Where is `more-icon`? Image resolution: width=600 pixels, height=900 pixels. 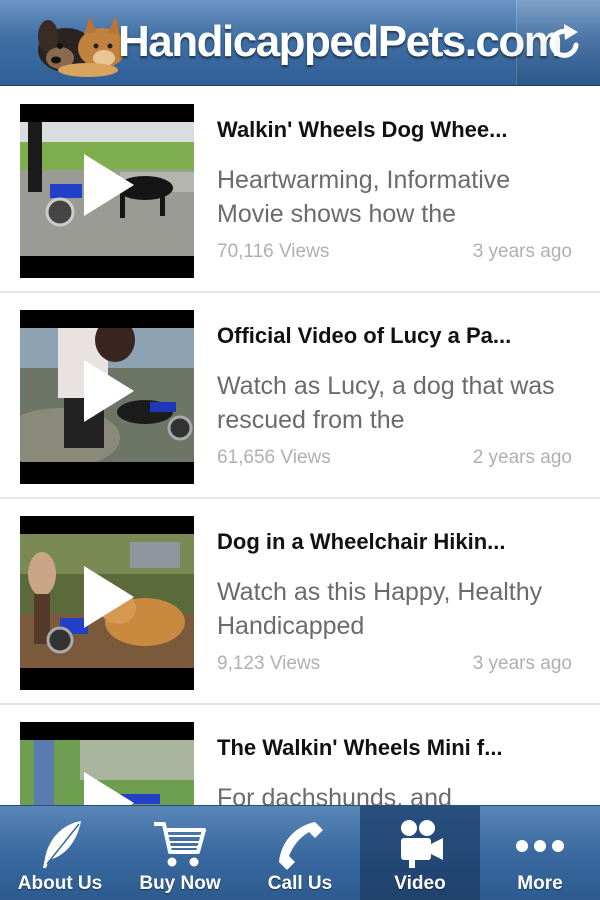 more-icon is located at coordinates (540, 846).